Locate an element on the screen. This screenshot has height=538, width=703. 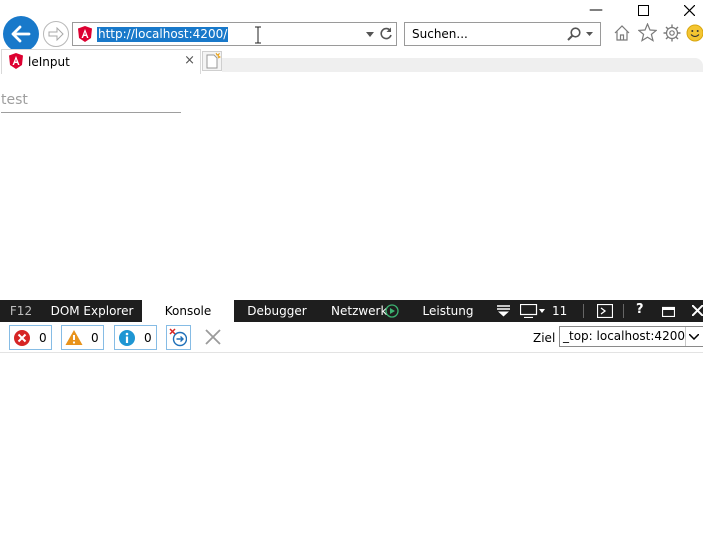
address-dropdown-icon is located at coordinates (370, 34).